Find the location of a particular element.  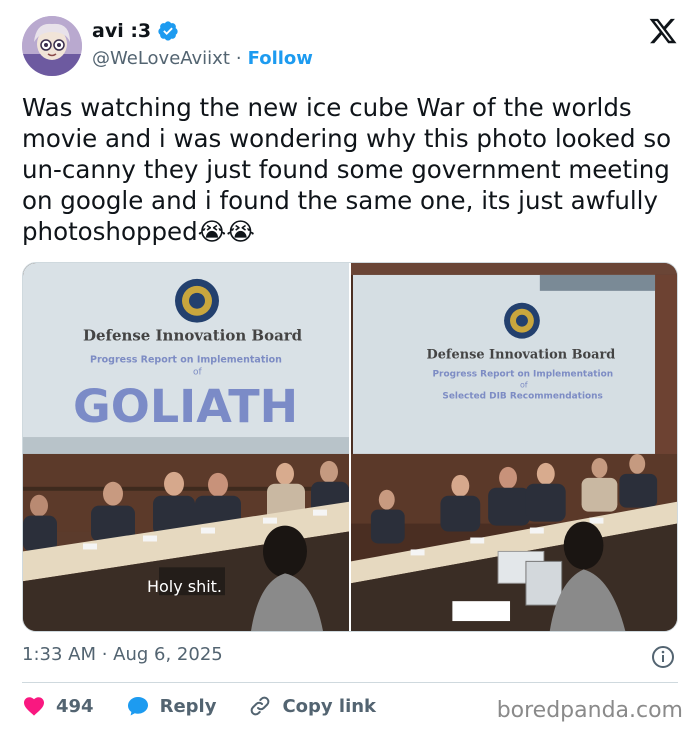

left-slide-of: of is located at coordinates (198, 372).